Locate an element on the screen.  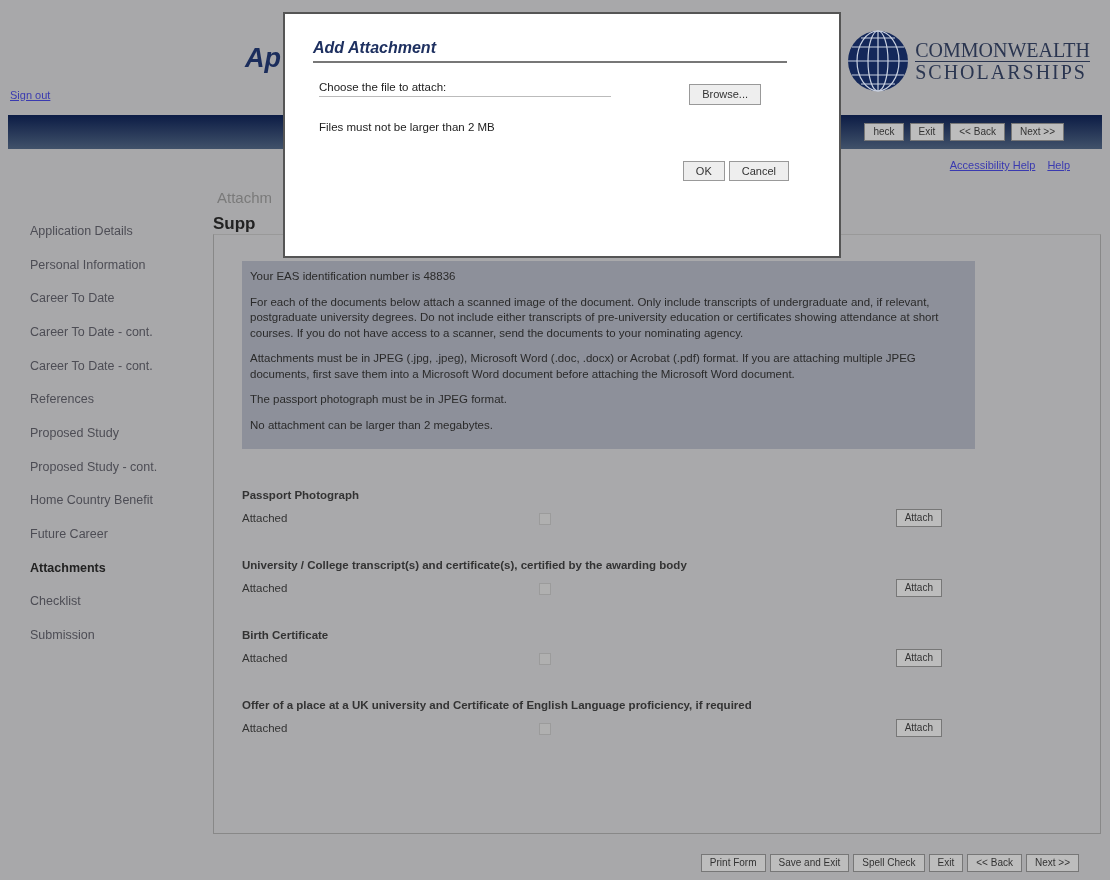
footer-button: Spell Check is located at coordinates (889, 863).